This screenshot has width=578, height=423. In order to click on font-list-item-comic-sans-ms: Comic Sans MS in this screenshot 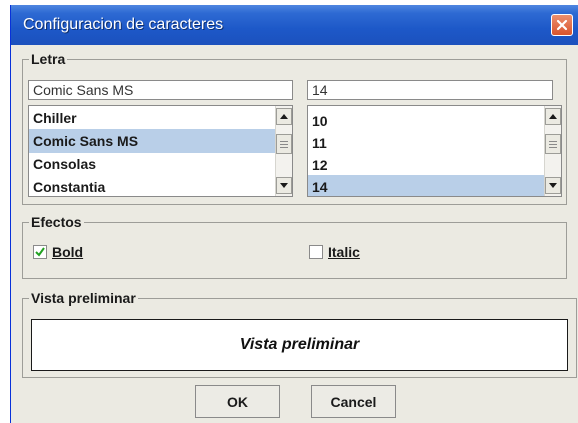, I will do `click(153, 141)`.